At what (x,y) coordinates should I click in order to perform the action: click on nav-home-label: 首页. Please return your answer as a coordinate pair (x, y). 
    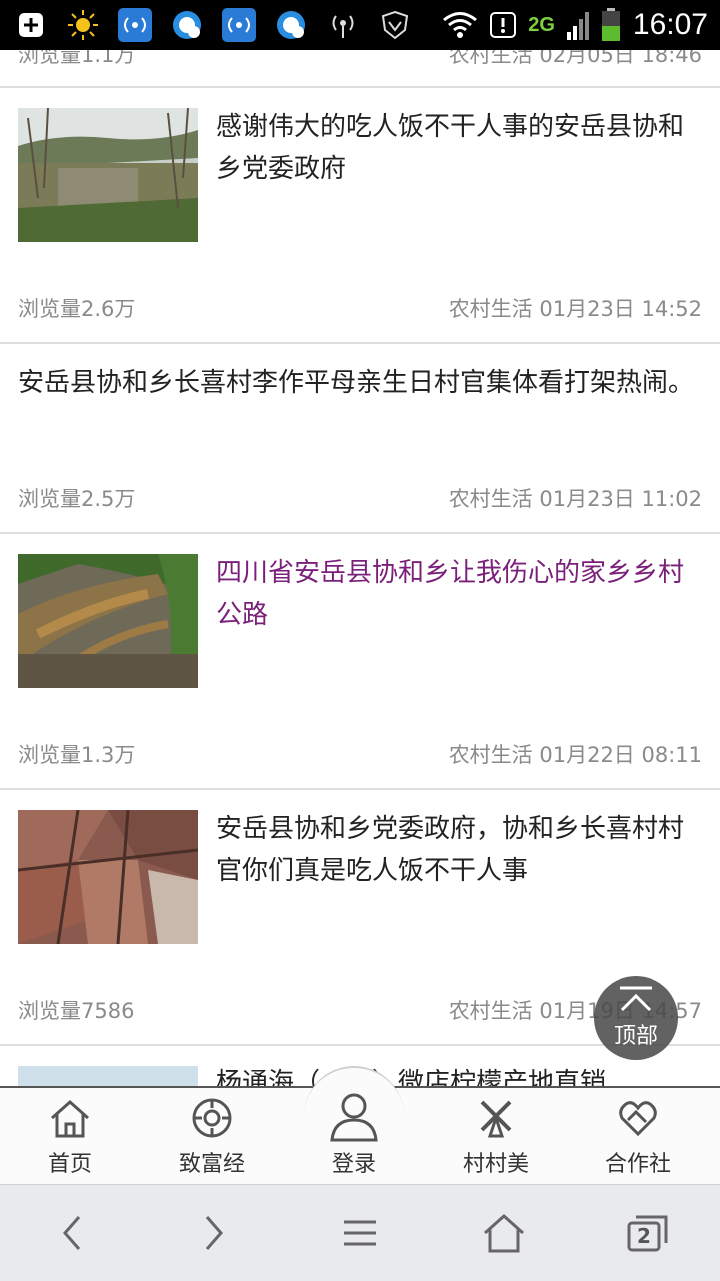
    Looking at the image, I should click on (69, 1164).